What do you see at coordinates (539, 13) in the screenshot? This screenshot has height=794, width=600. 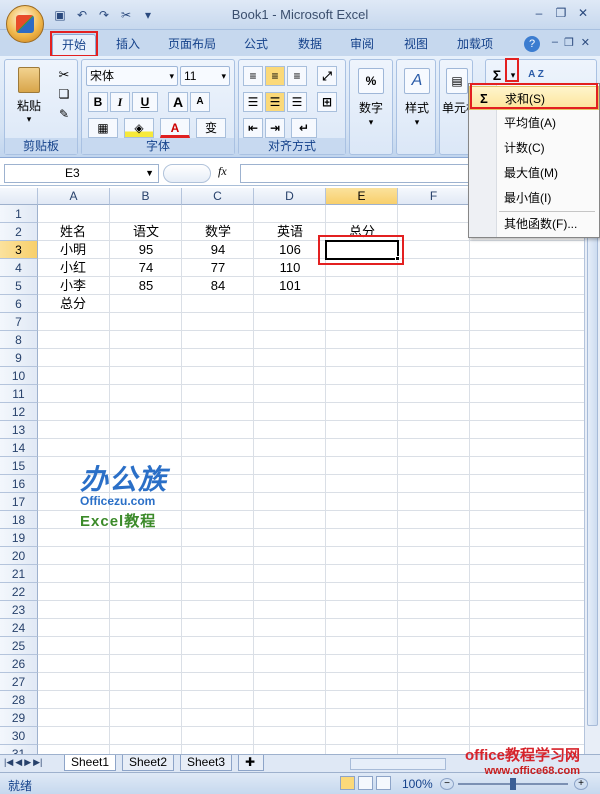 I see `minimize-icon: –` at bounding box center [539, 13].